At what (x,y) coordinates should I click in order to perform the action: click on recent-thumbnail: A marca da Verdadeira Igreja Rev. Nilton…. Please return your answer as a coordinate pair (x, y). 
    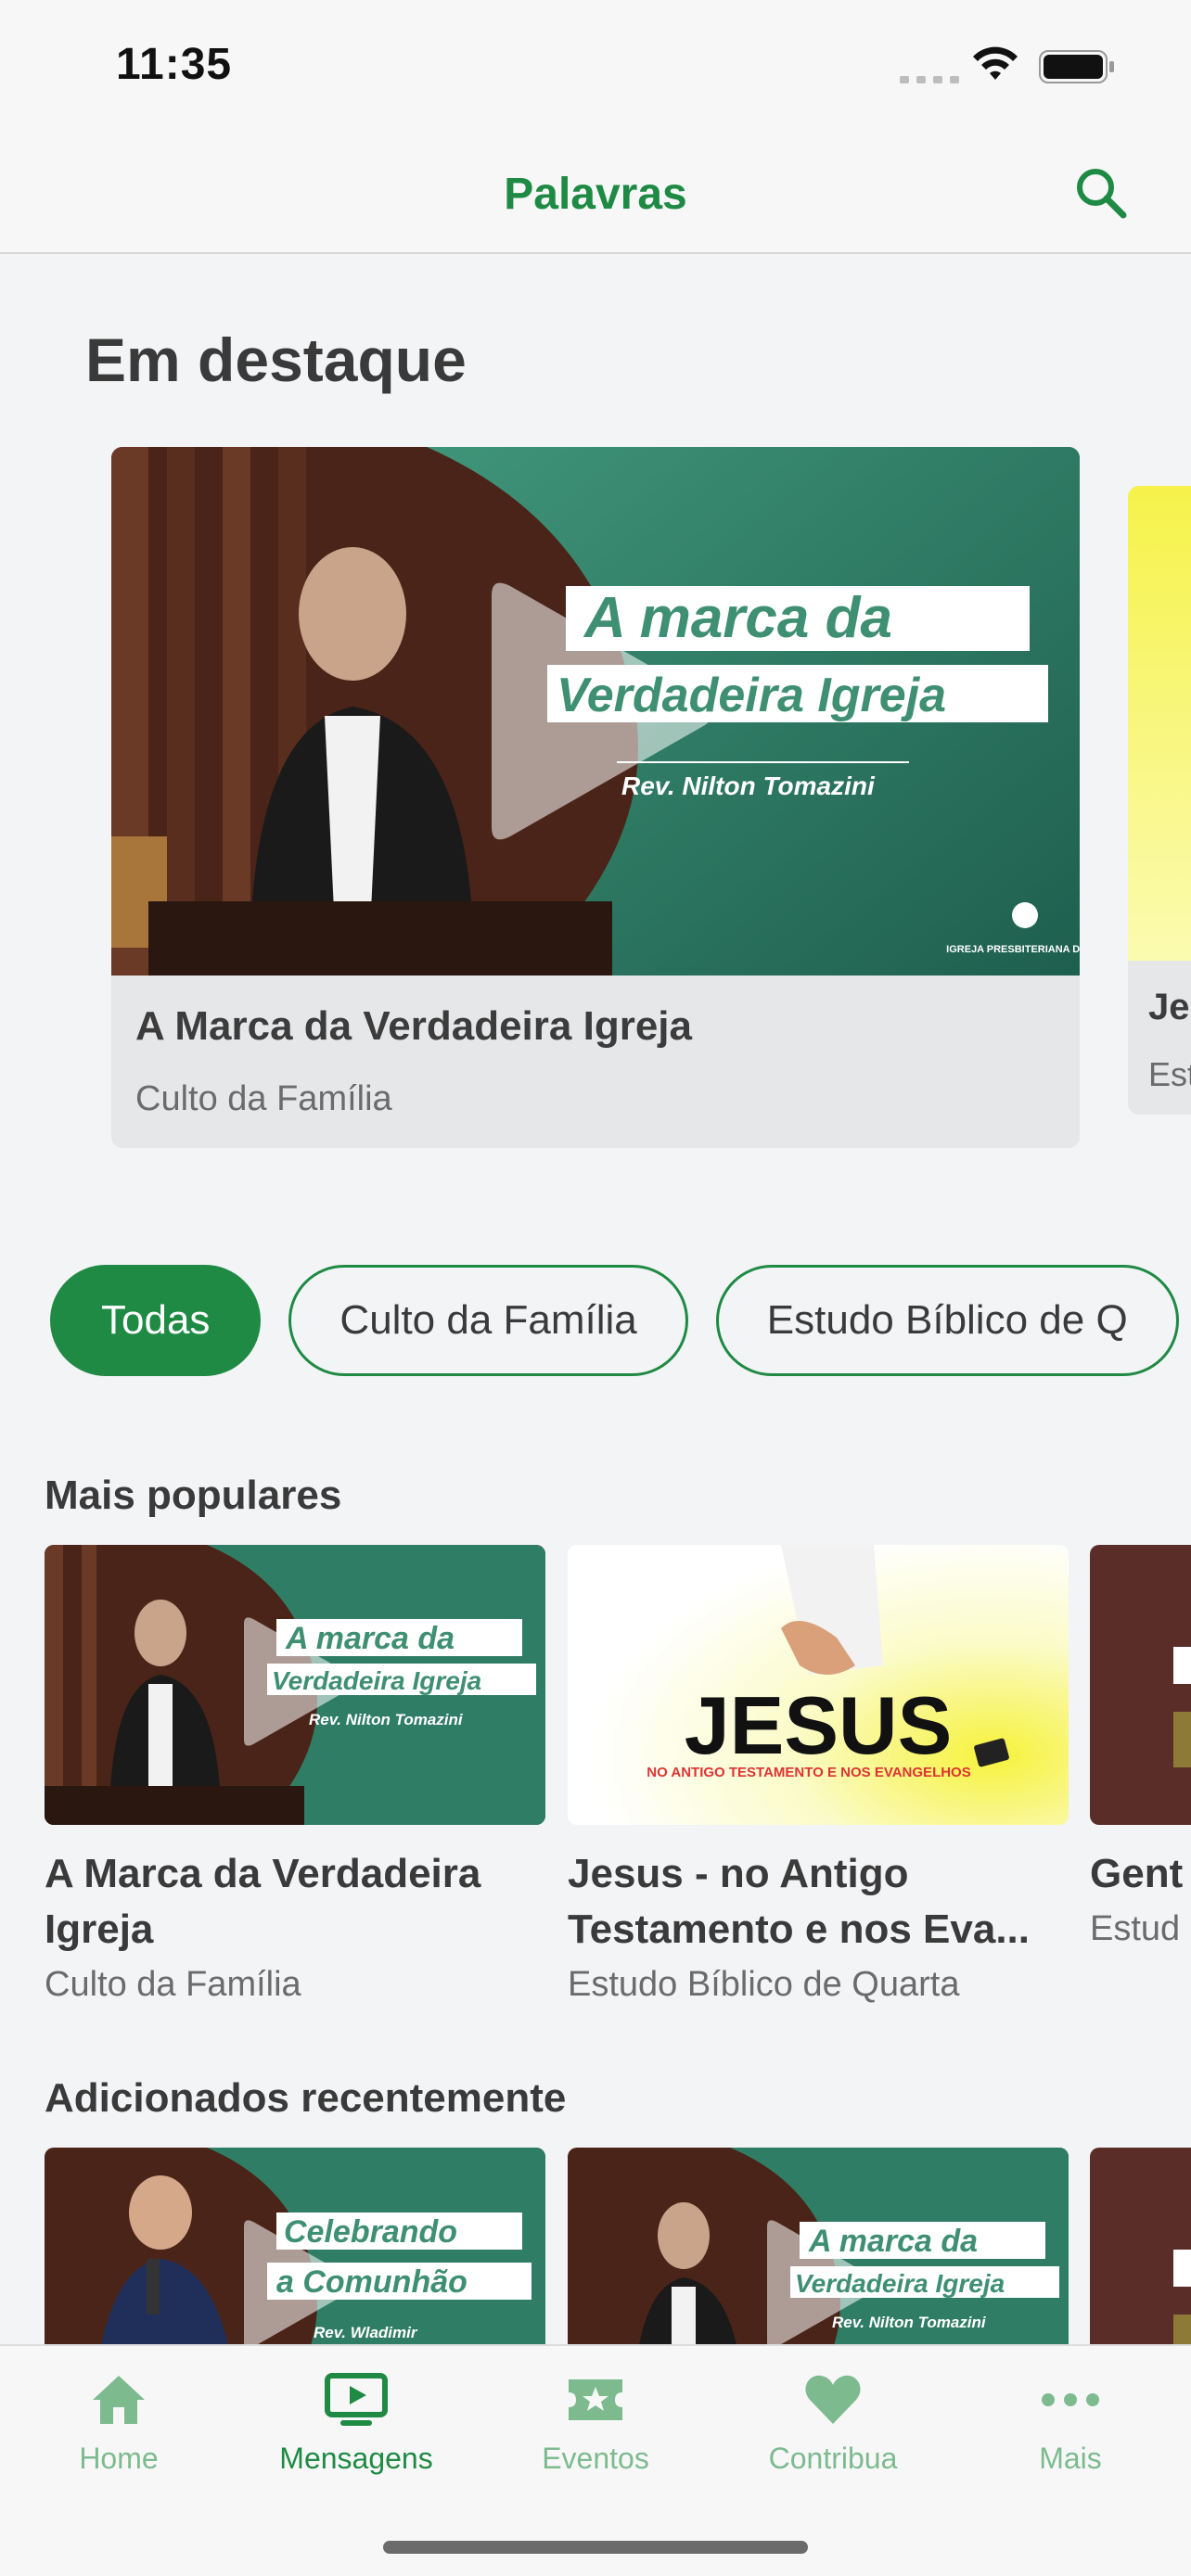
    Looking at the image, I should click on (818, 2246).